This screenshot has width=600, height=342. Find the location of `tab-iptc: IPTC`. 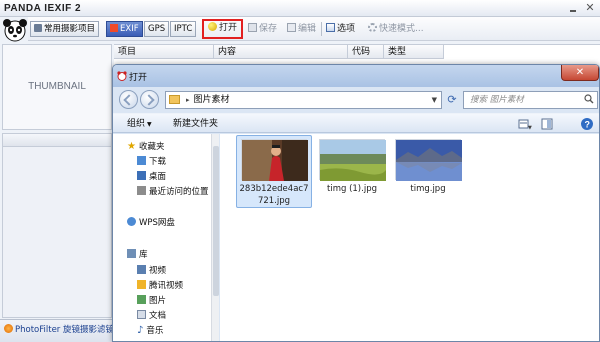

tab-iptc: IPTC is located at coordinates (183, 29).